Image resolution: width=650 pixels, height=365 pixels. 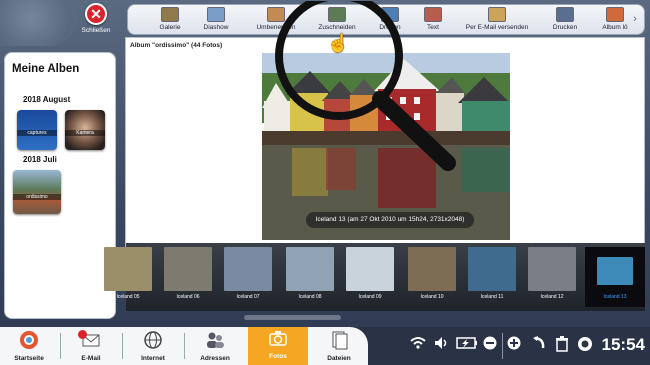 I want to click on film-item: Iceland 09, so click(x=370, y=277).